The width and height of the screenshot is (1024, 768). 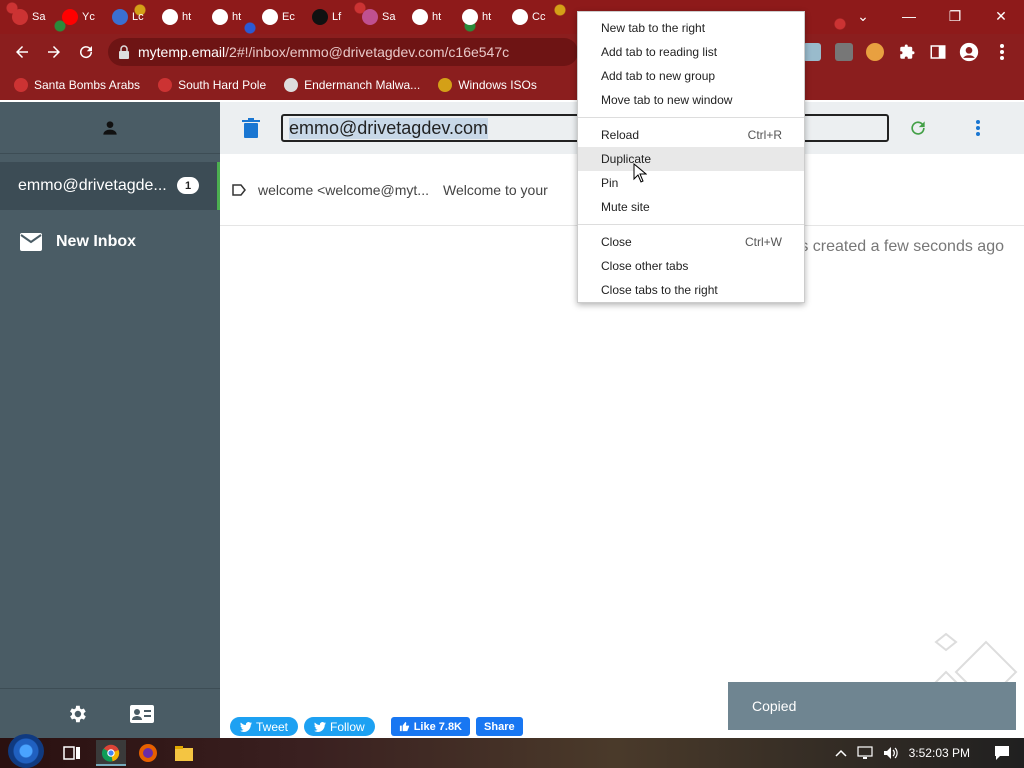 What do you see at coordinates (774, 706) in the screenshot?
I see `toast-message: Copied` at bounding box center [774, 706].